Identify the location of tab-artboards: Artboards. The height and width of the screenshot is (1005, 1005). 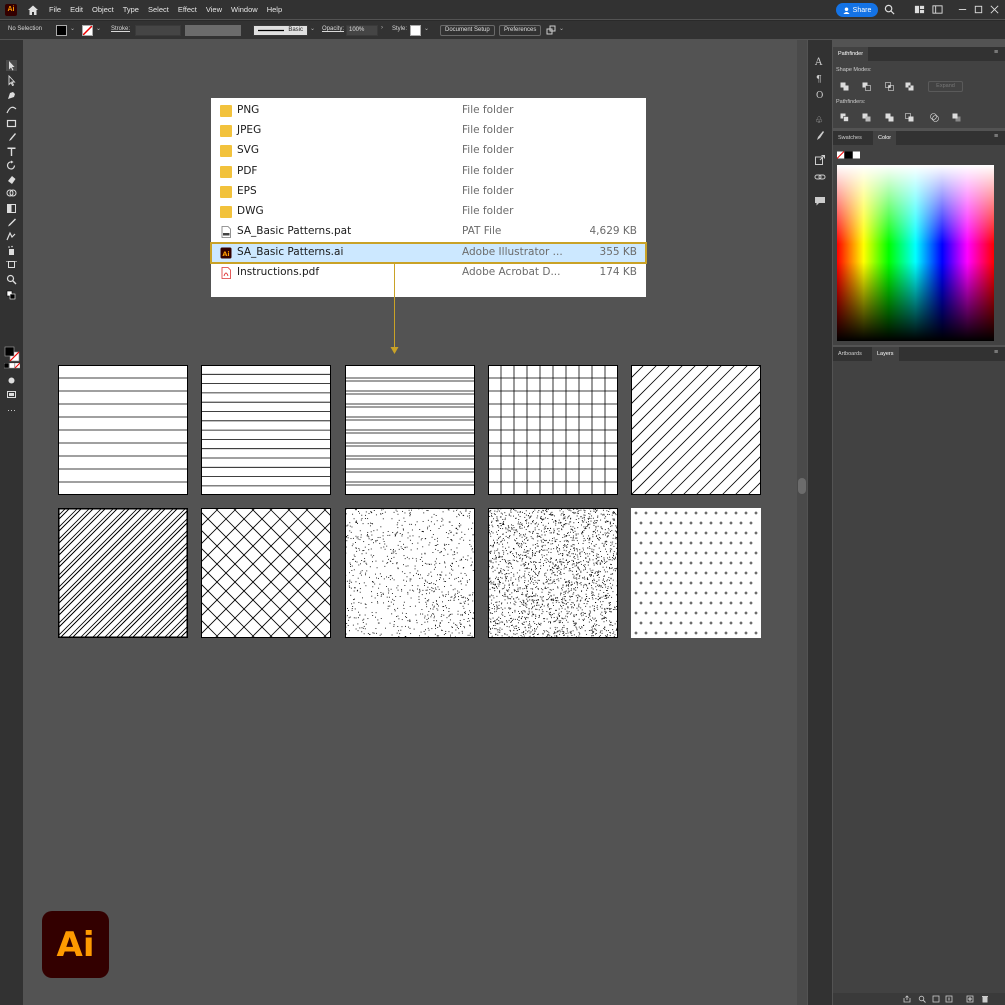
(850, 354).